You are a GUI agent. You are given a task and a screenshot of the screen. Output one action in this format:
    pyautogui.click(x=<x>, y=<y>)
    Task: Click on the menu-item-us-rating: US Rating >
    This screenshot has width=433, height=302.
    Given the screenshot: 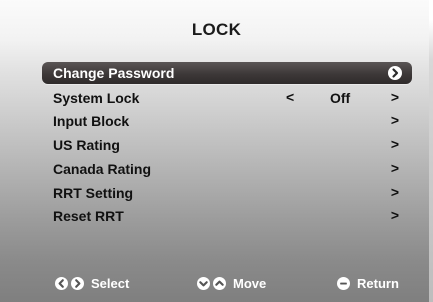 What is the action you would take?
    pyautogui.click(x=227, y=145)
    